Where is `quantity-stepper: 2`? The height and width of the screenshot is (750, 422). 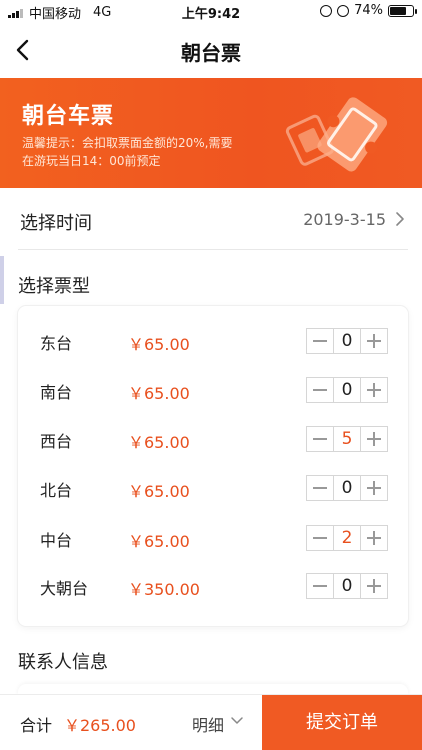 quantity-stepper: 2 is located at coordinates (347, 538).